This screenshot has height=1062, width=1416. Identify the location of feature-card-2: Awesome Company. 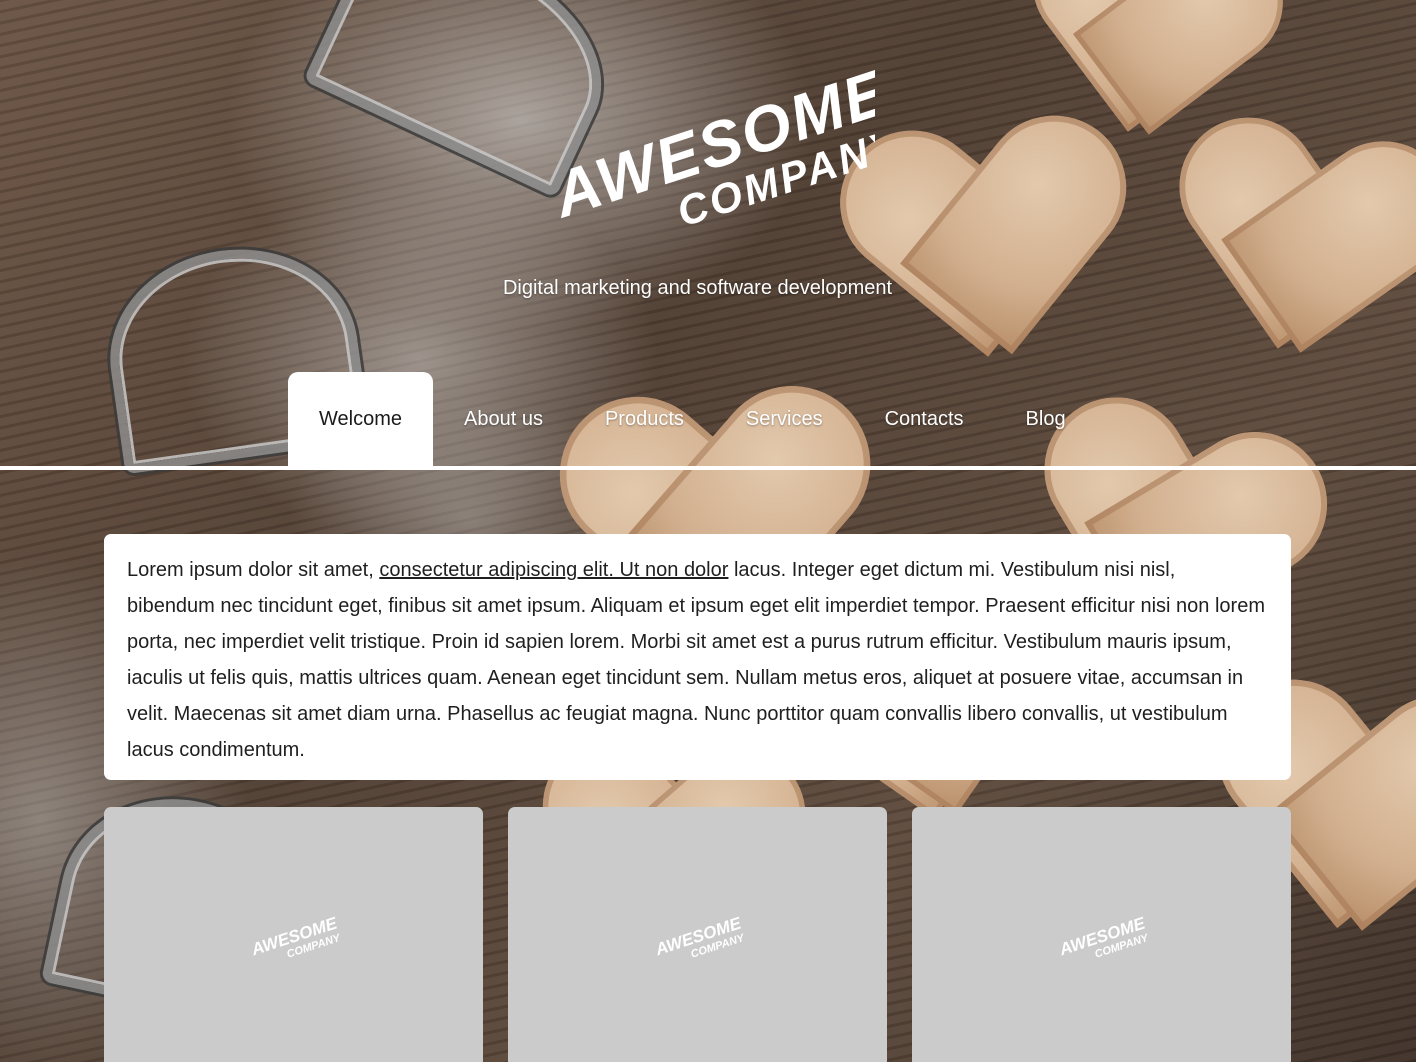
(697, 934).